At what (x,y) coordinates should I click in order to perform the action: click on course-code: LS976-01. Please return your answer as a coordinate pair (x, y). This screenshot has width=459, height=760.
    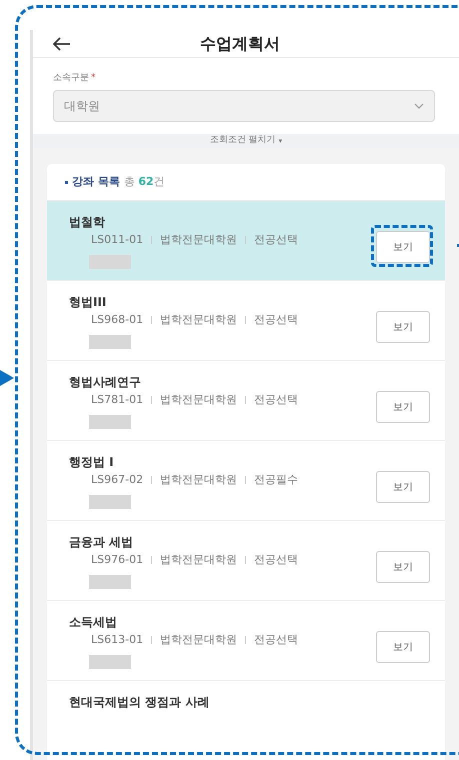
    Looking at the image, I should click on (117, 560).